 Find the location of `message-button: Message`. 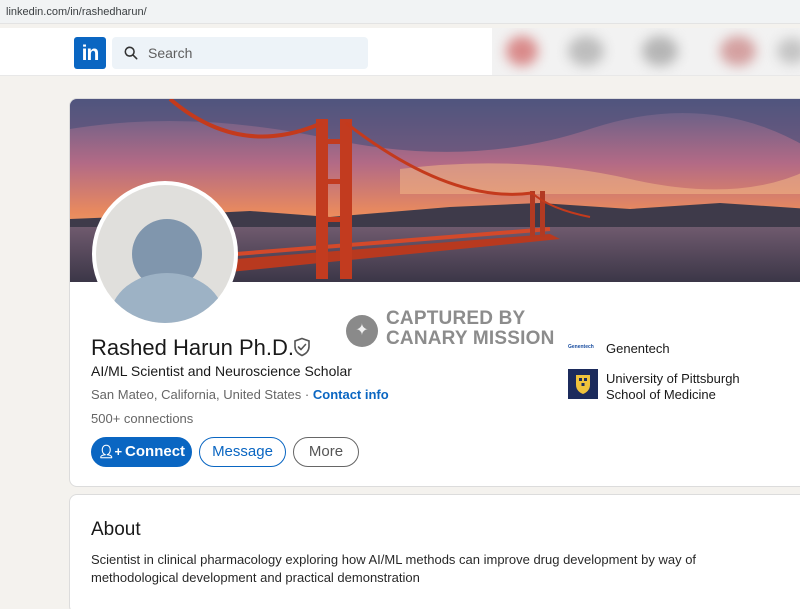

message-button: Message is located at coordinates (242, 452).